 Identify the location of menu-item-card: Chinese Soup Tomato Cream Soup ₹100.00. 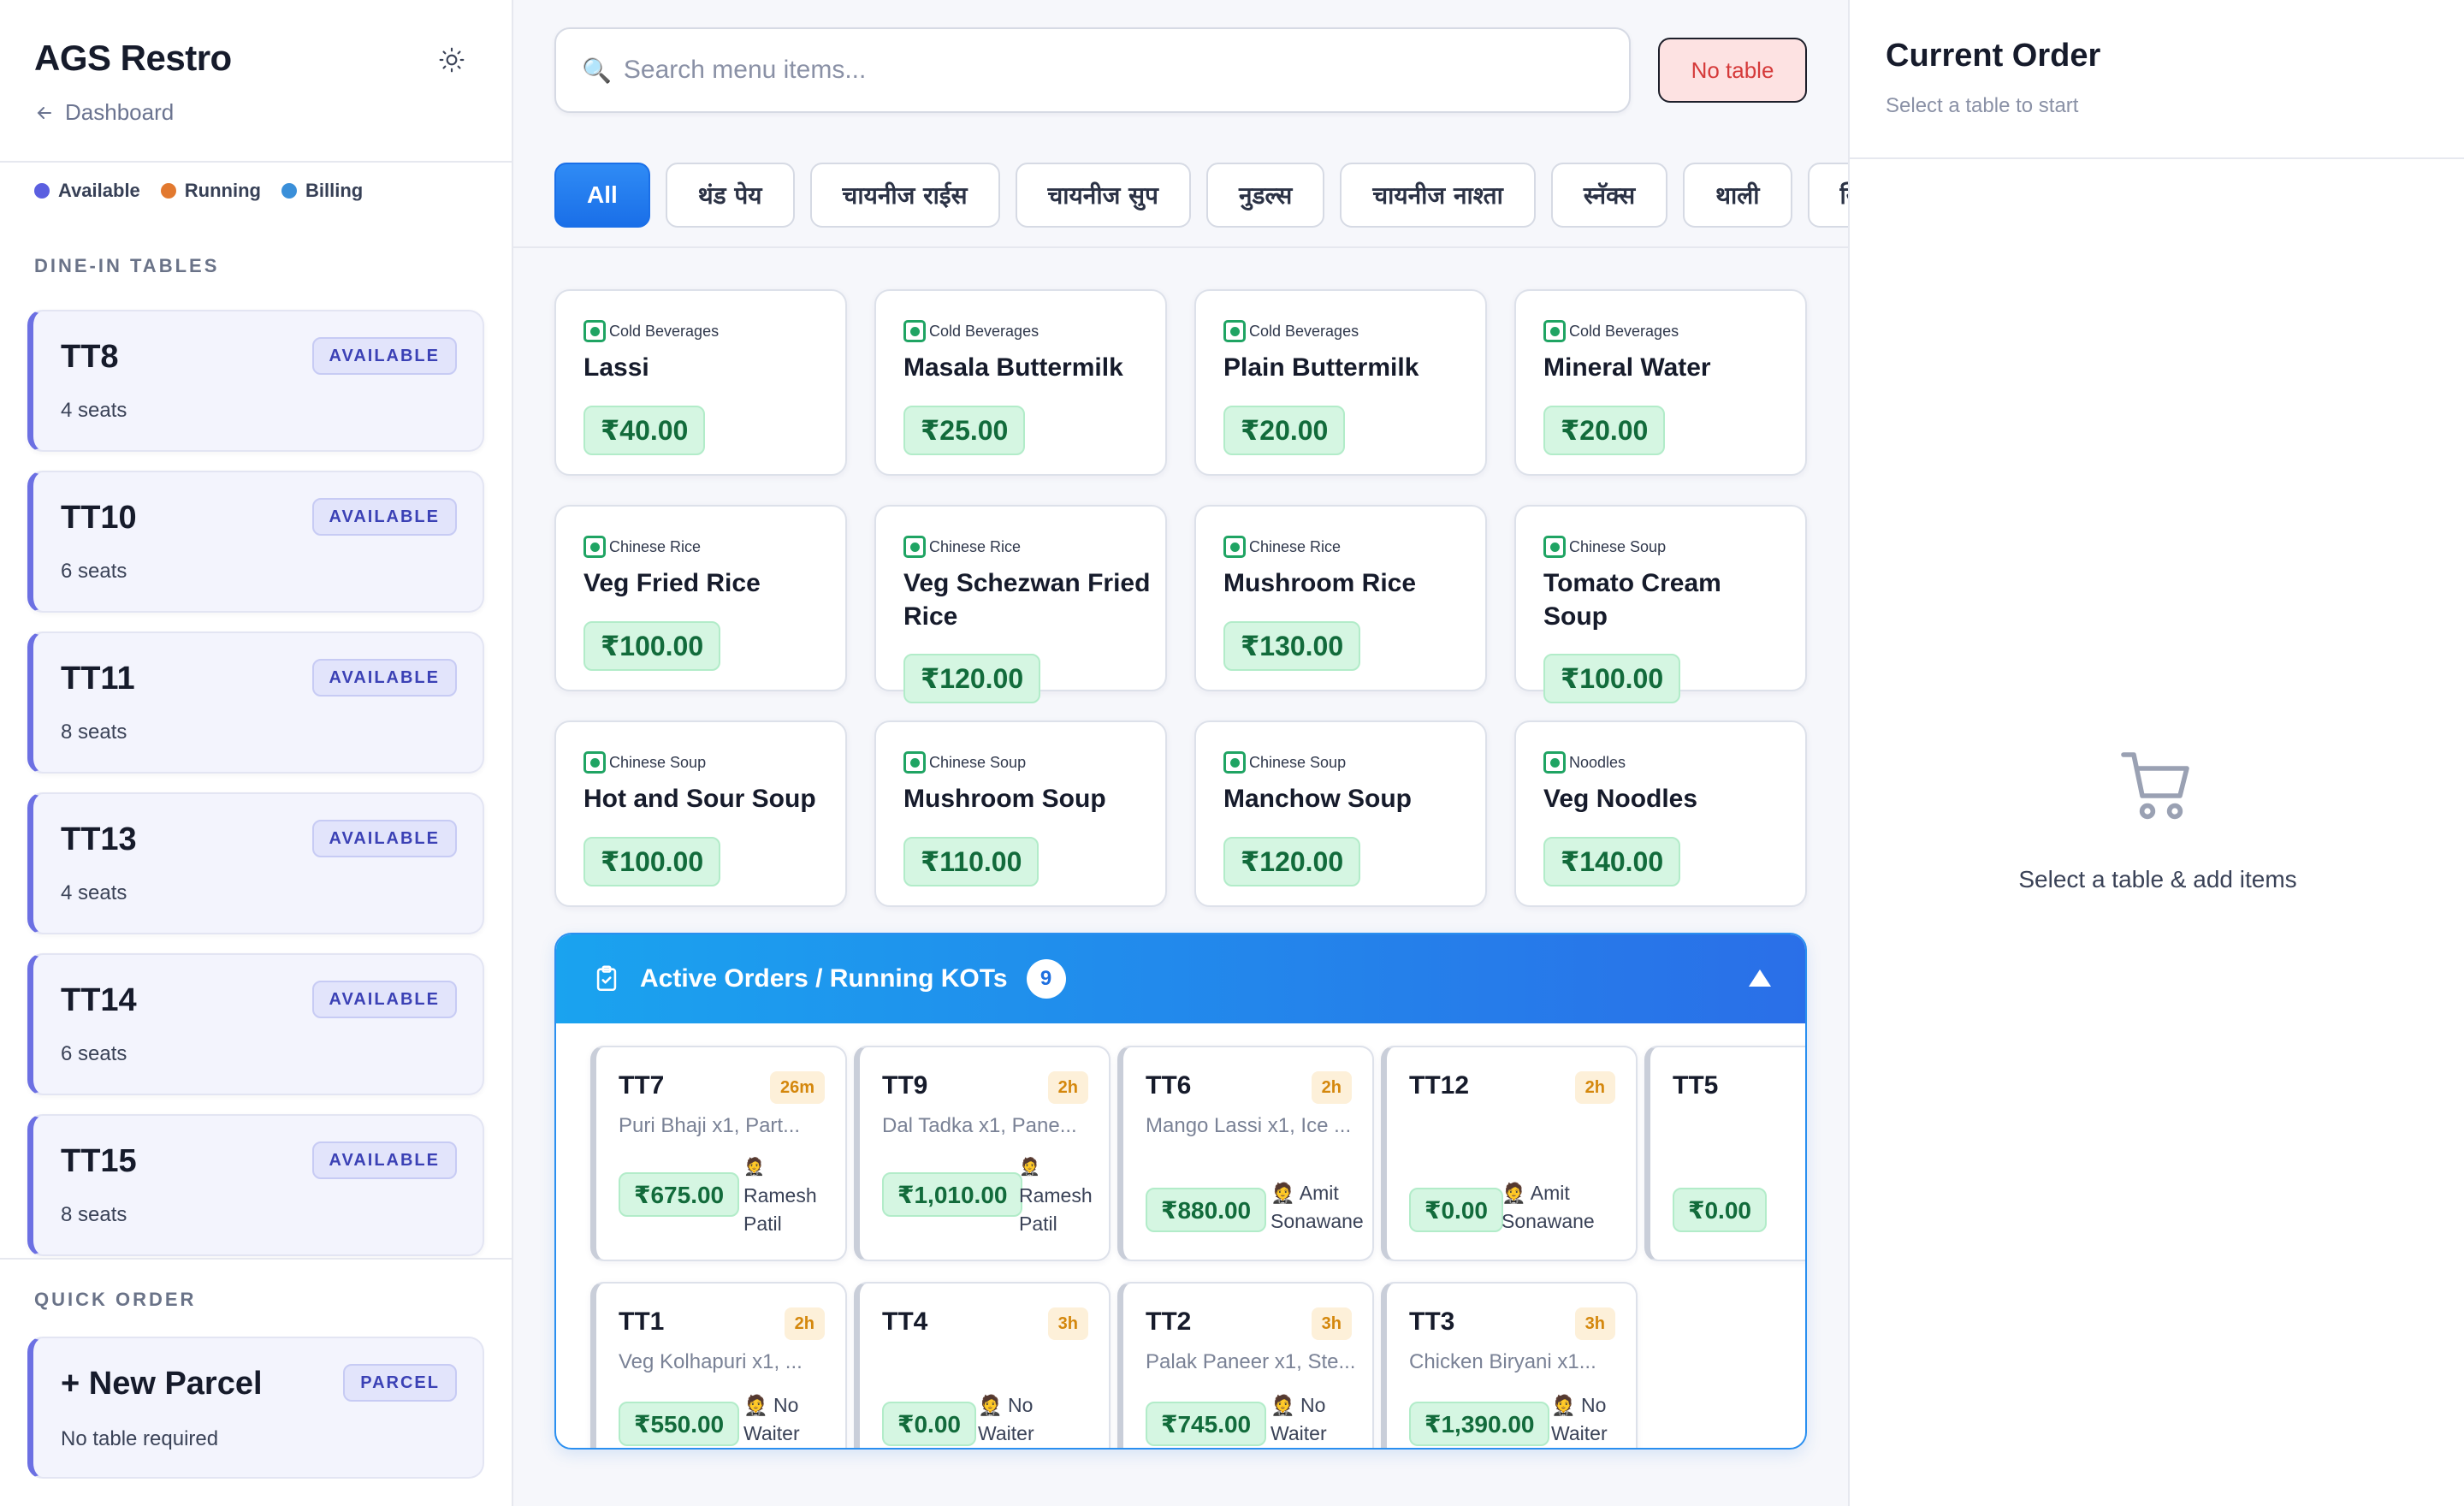
(1660, 604).